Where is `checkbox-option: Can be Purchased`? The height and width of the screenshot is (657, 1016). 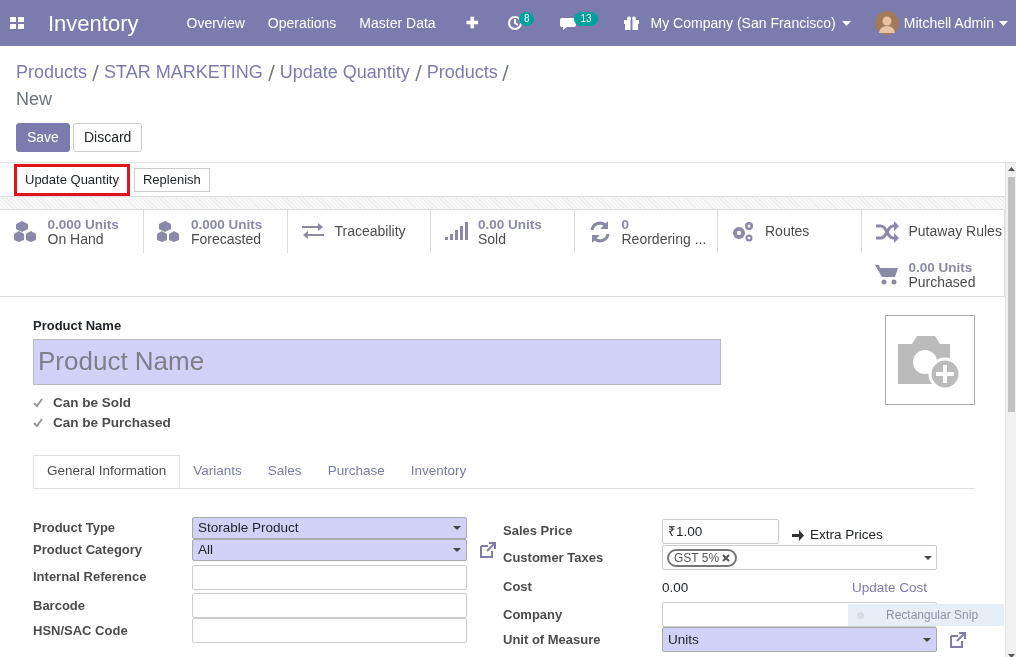 checkbox-option: Can be Purchased is located at coordinates (377, 422).